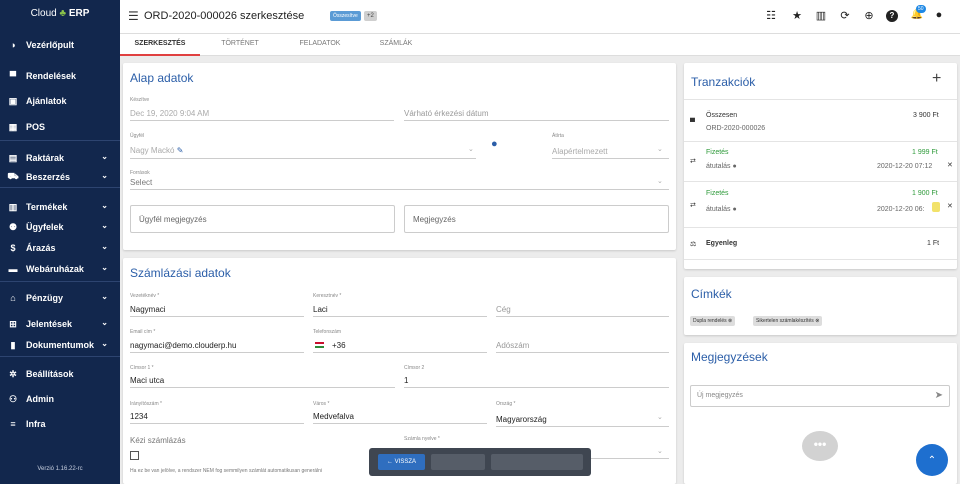 The height and width of the screenshot is (484, 960). Describe the element at coordinates (406, 380) in the screenshot. I see `addr2-input: 1` at that location.